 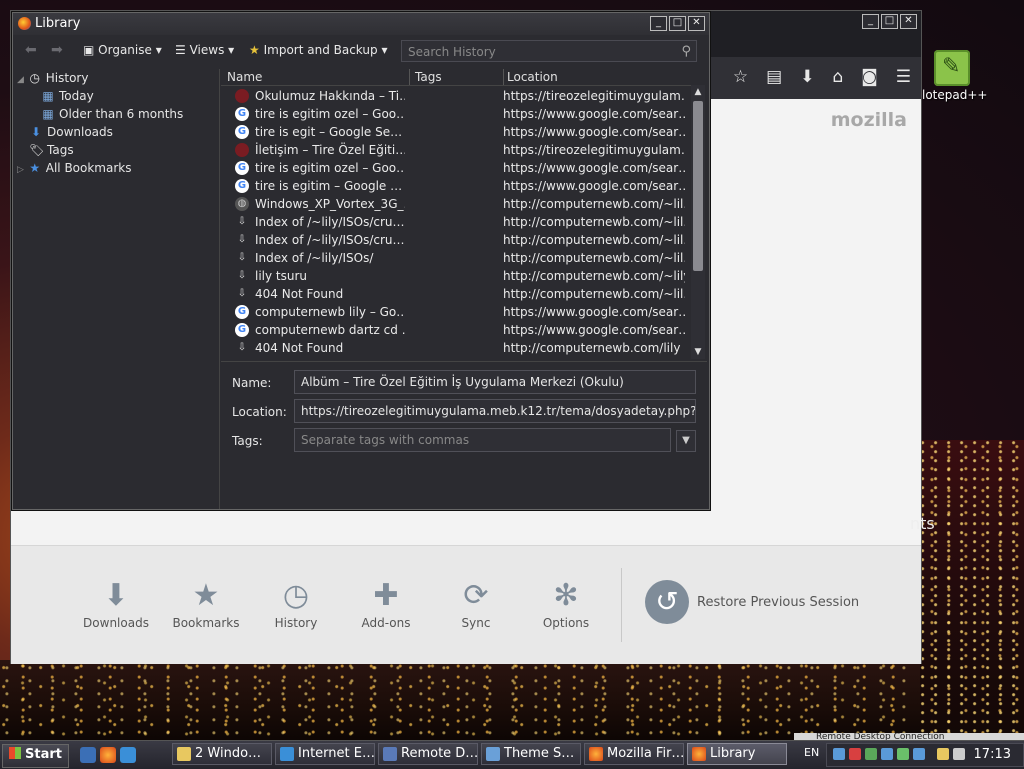 What do you see at coordinates (20, 80) in the screenshot?
I see `tree-expand-icon: ◢` at bounding box center [20, 80].